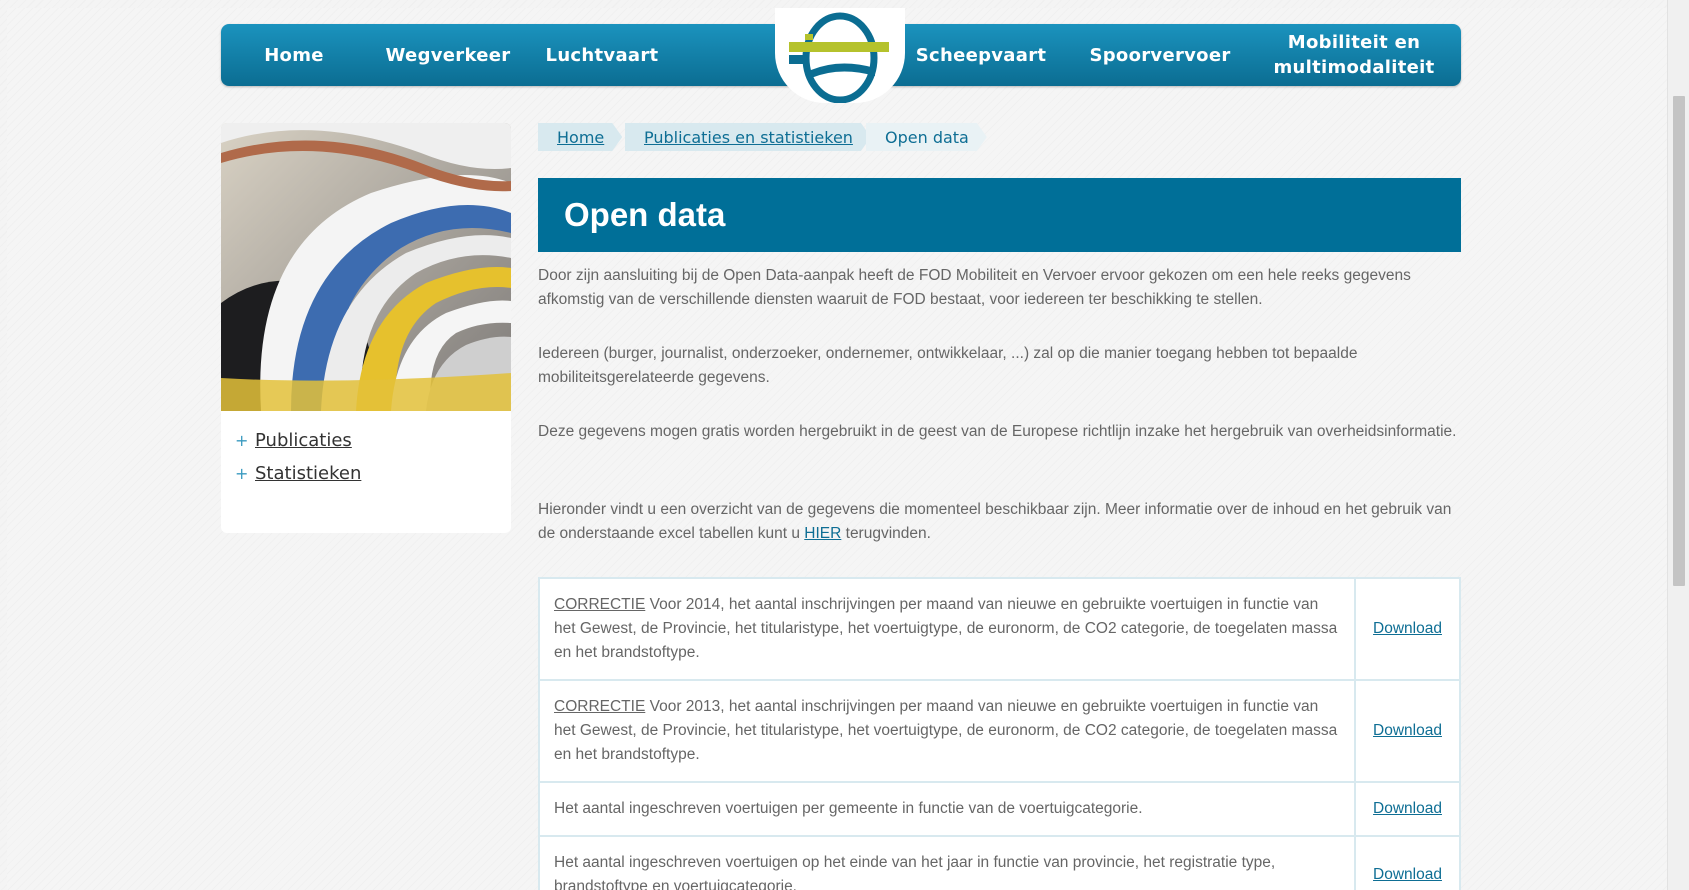 This screenshot has width=1689, height=890. I want to click on breadcrumb-label: Open data, so click(927, 137).